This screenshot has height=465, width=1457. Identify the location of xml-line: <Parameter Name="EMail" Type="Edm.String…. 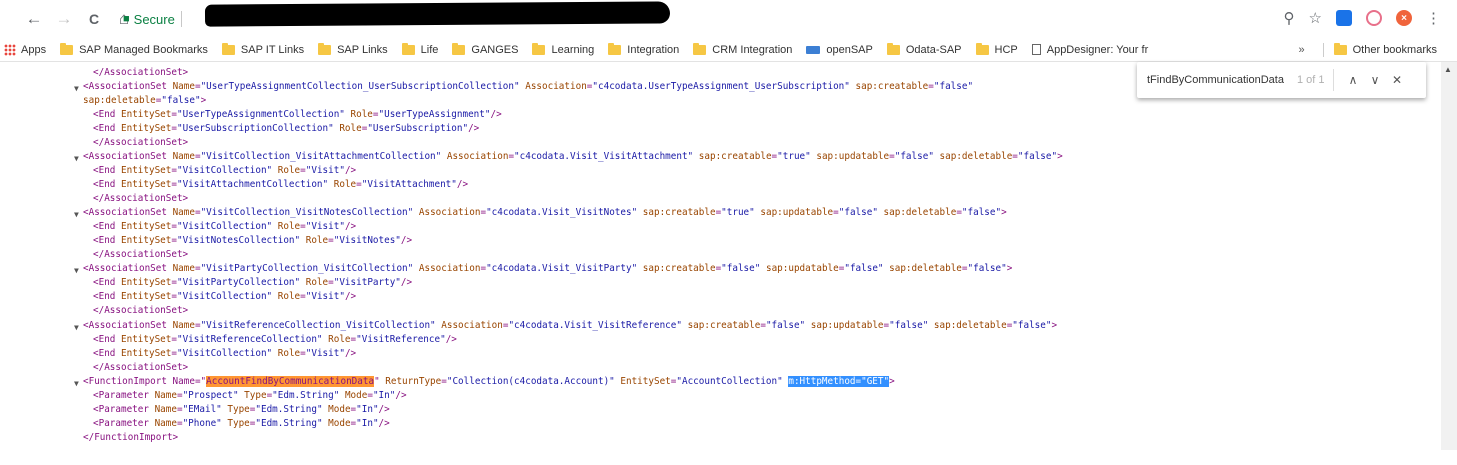
(241, 409).